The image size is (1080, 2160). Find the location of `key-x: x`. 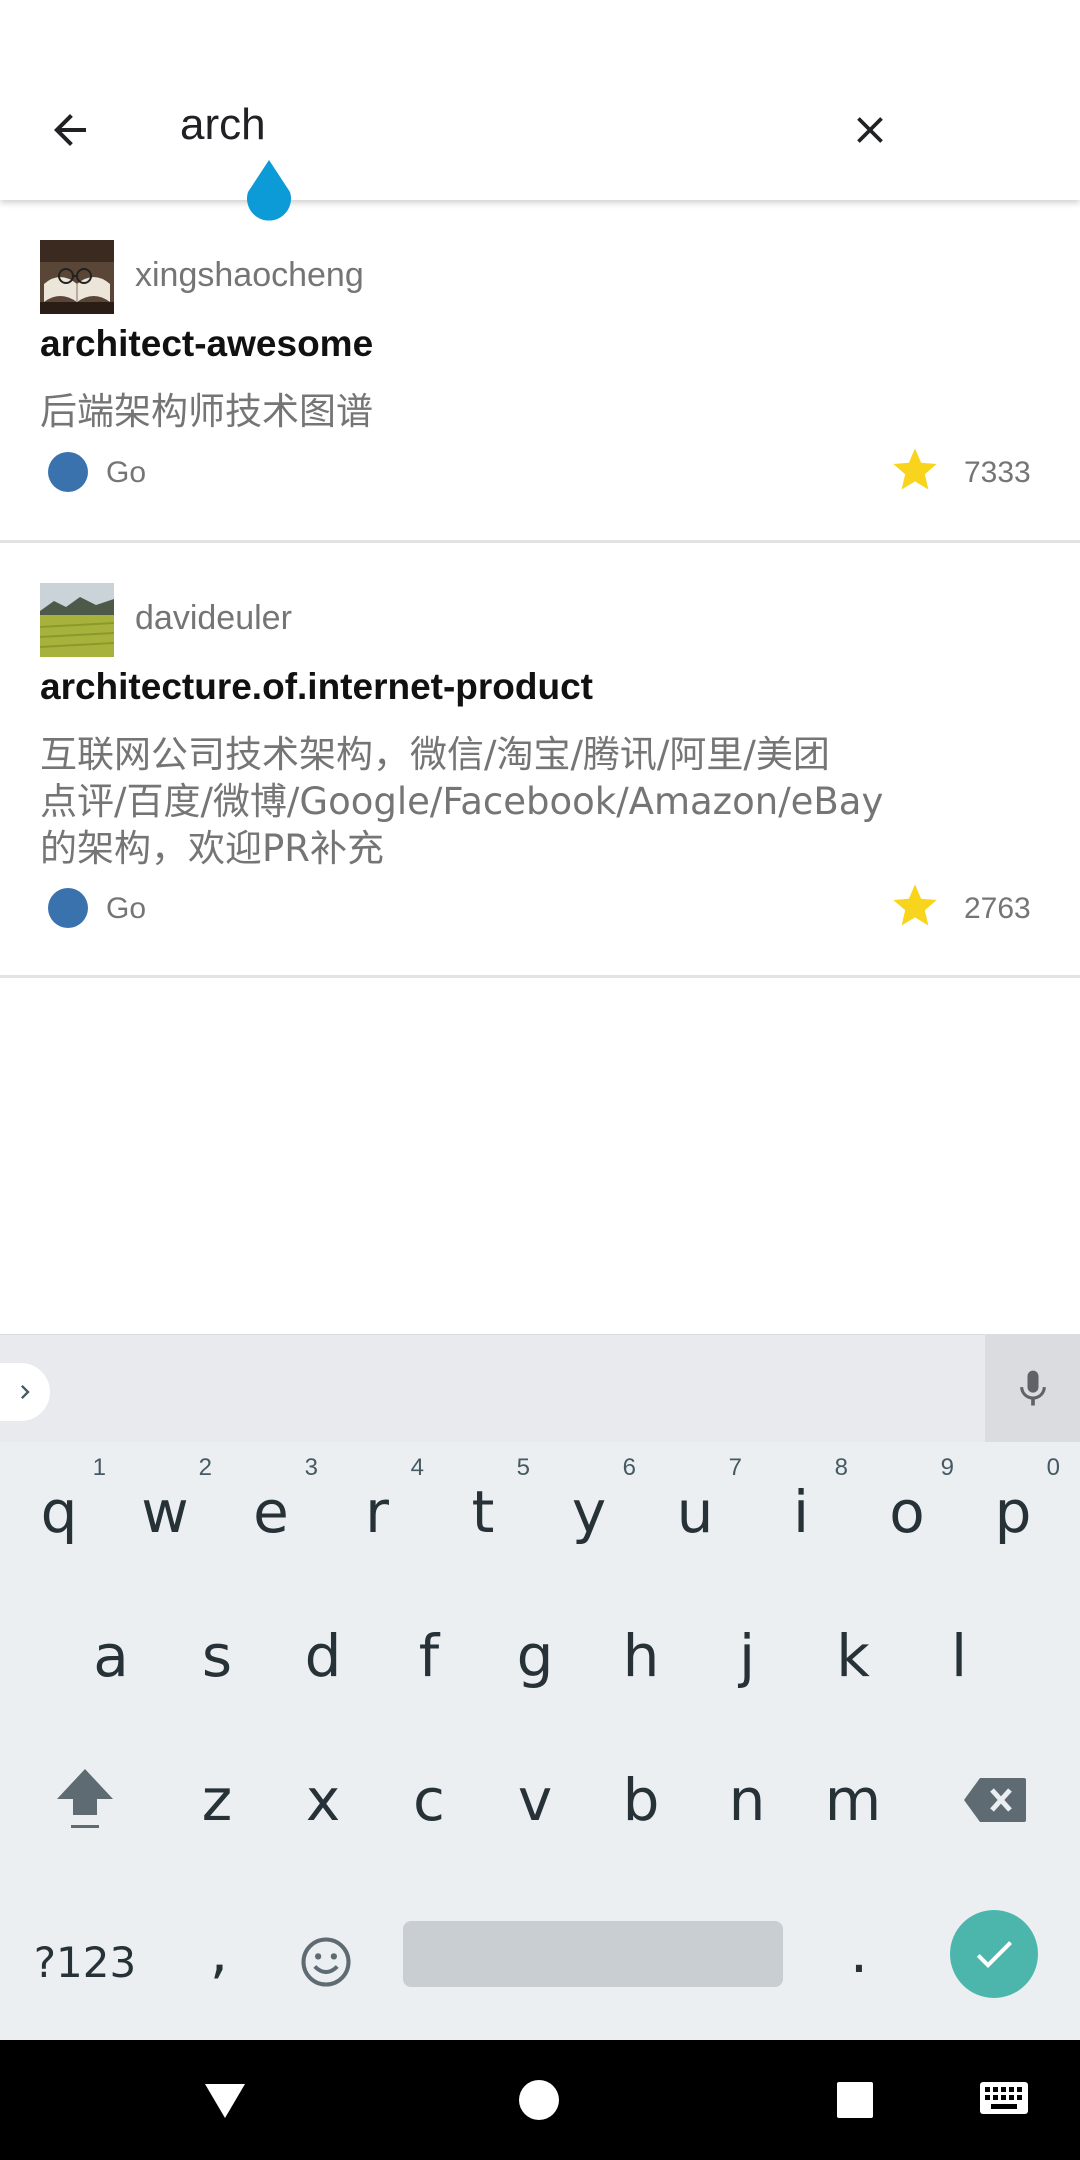

key-x: x is located at coordinates (323, 1800).